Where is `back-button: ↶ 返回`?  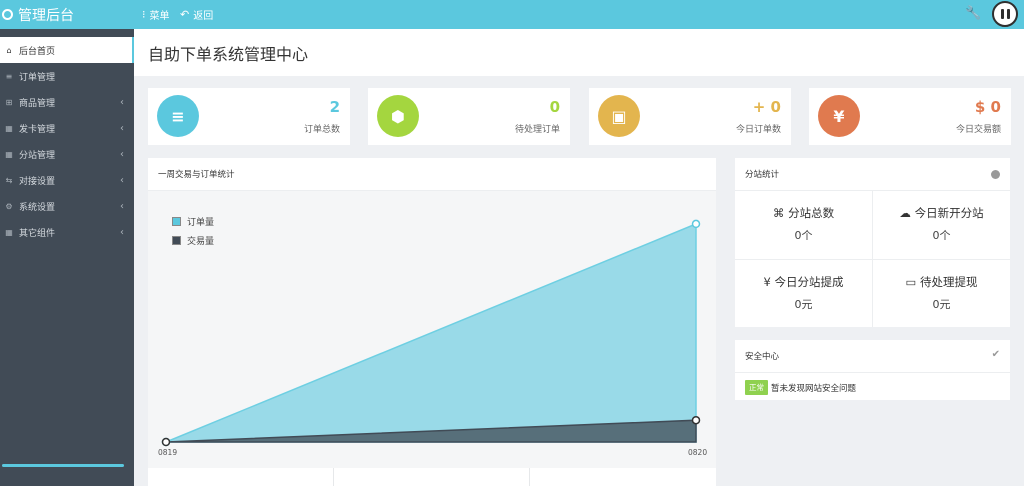 back-button: ↶ 返回 is located at coordinates (196, 14).